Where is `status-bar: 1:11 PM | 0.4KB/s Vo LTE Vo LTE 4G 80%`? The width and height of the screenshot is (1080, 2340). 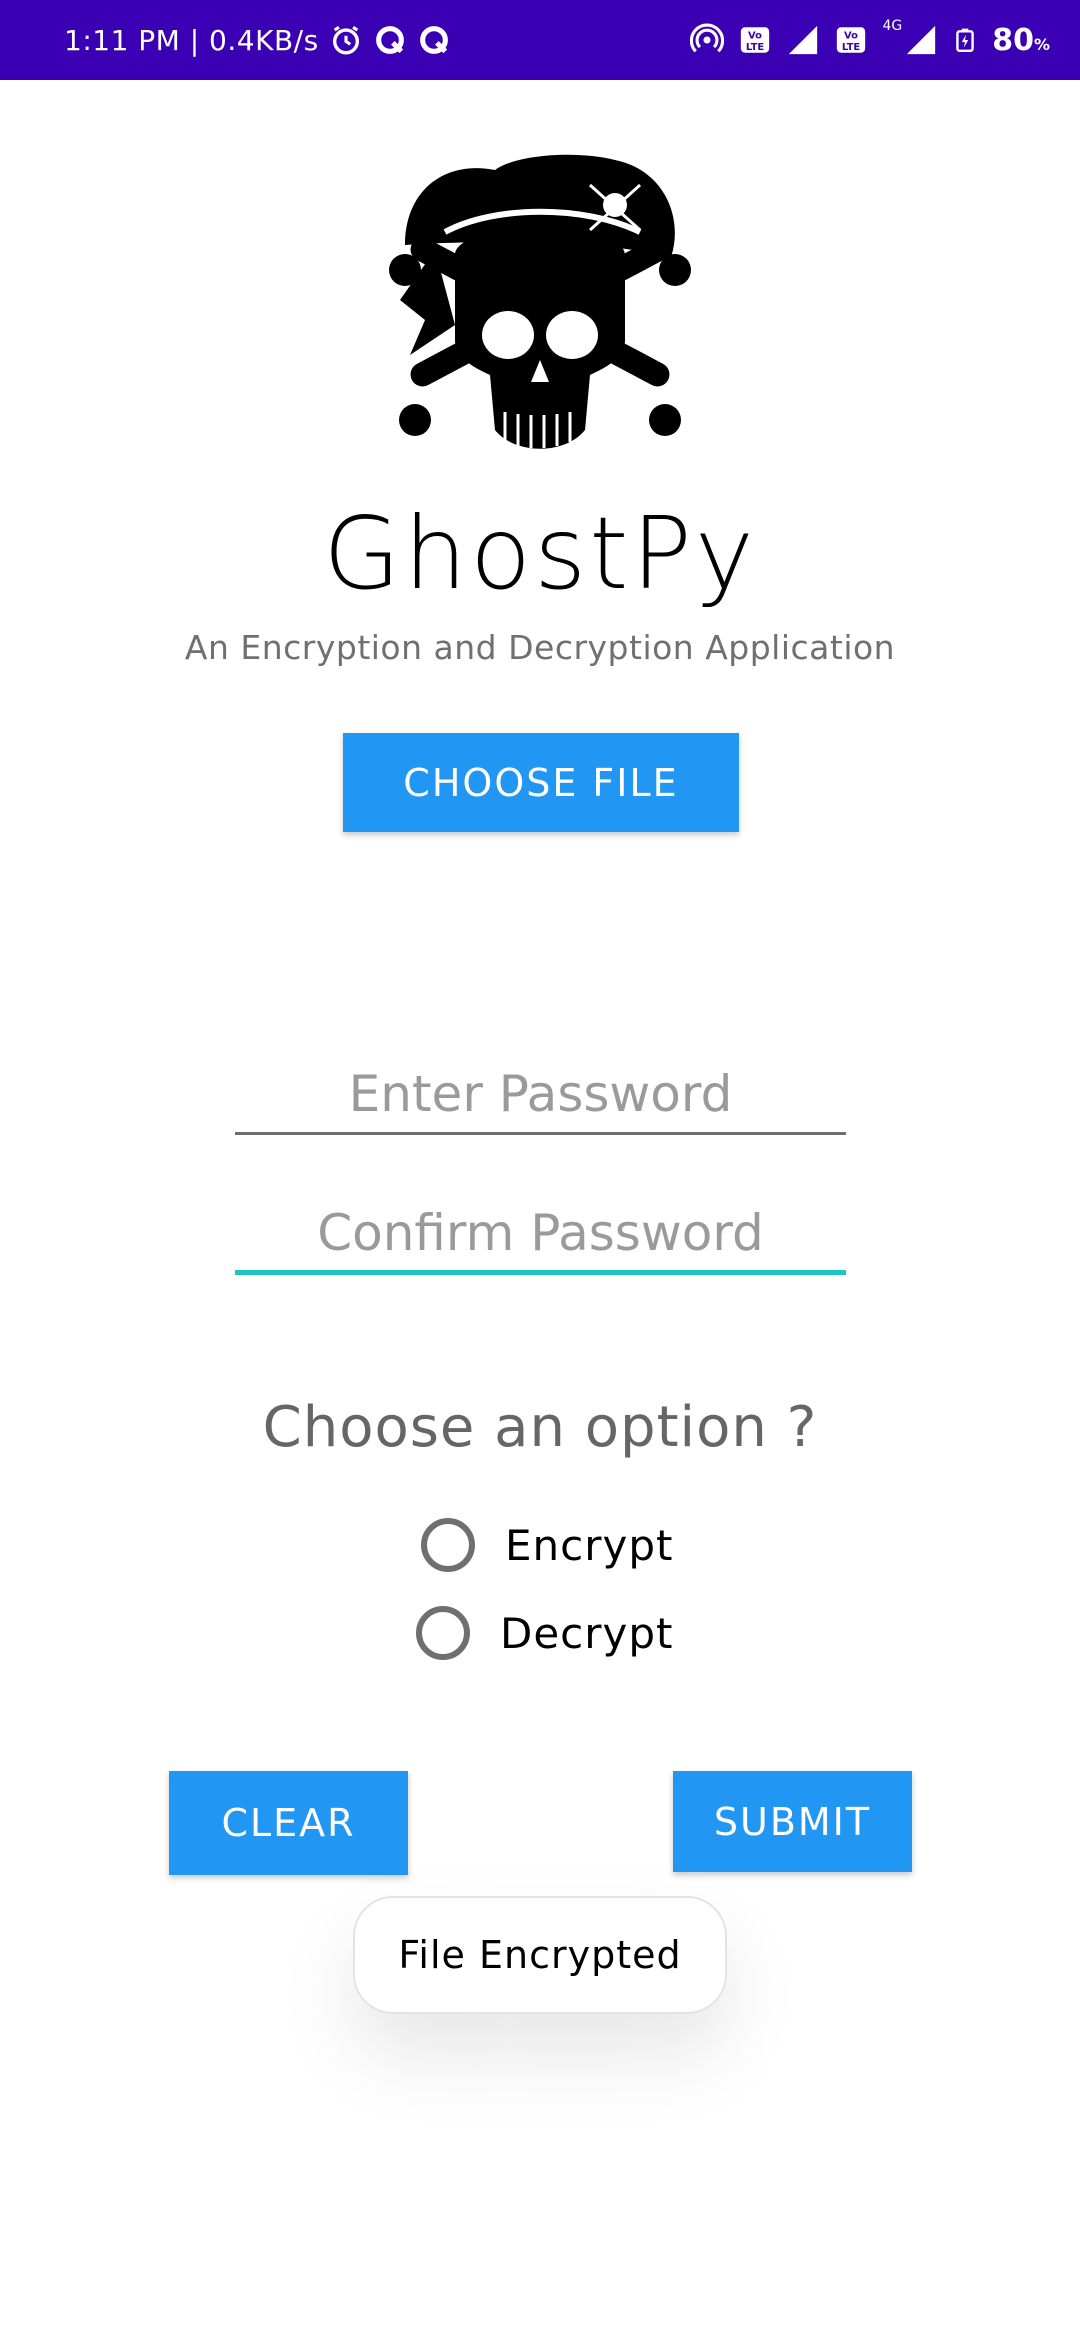 status-bar: 1:11 PM | 0.4KB/s Vo LTE Vo LTE 4G 80% is located at coordinates (540, 40).